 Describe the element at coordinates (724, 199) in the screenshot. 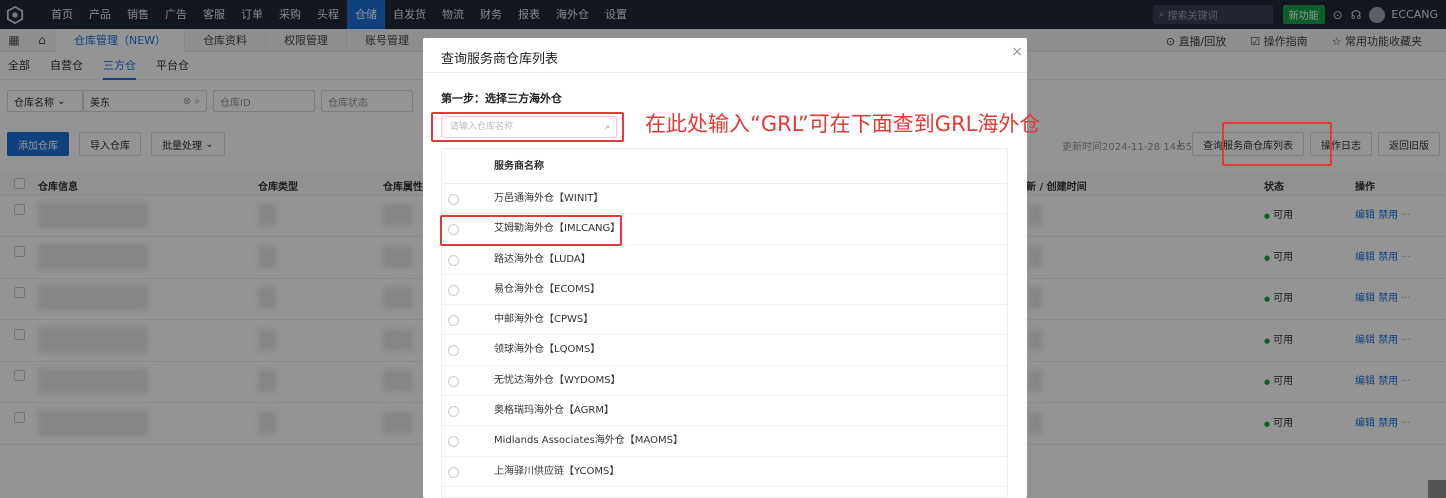

I see `provider-row: 万邑通海外仓【WINIT】` at that location.